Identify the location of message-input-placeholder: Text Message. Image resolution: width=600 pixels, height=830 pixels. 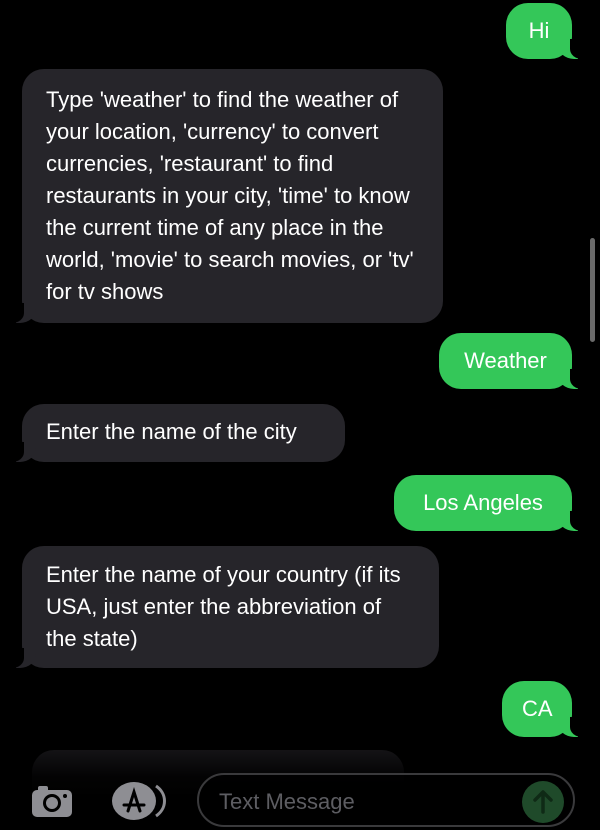
(287, 801).